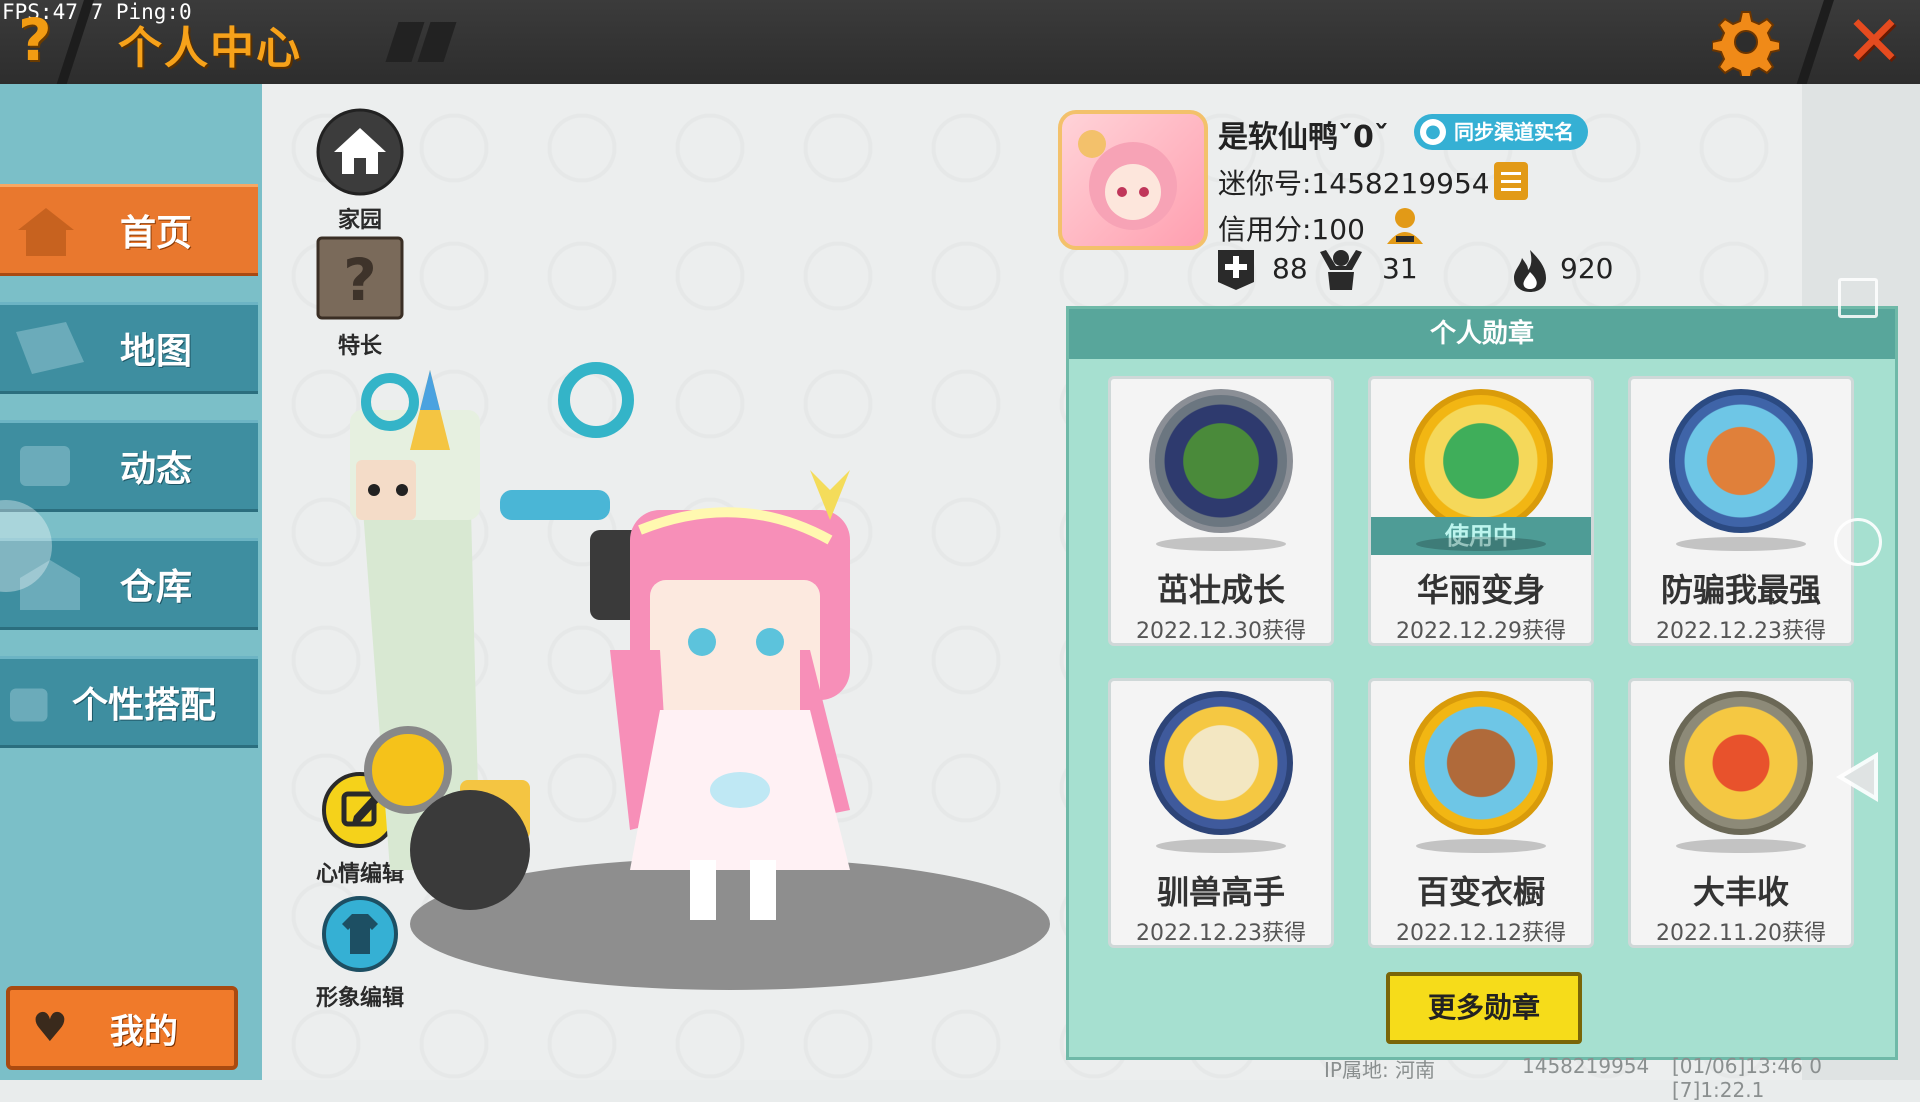  Describe the element at coordinates (50, 1028) in the screenshot. I see `heart-icon: ♥` at that location.